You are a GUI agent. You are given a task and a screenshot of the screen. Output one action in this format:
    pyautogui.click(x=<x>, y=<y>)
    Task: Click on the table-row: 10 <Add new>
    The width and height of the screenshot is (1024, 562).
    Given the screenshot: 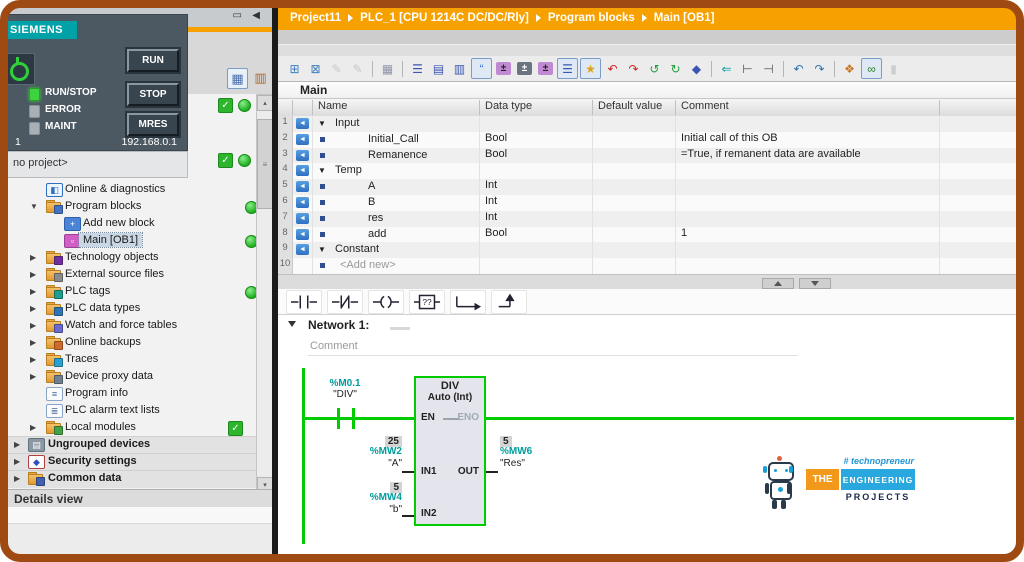 What is the action you would take?
    pyautogui.click(x=648, y=266)
    